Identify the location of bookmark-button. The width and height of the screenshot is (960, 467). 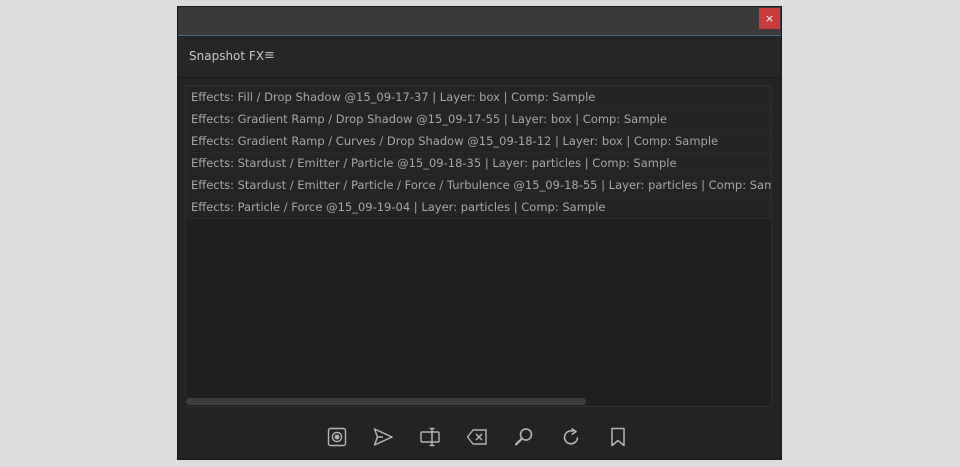
(618, 437).